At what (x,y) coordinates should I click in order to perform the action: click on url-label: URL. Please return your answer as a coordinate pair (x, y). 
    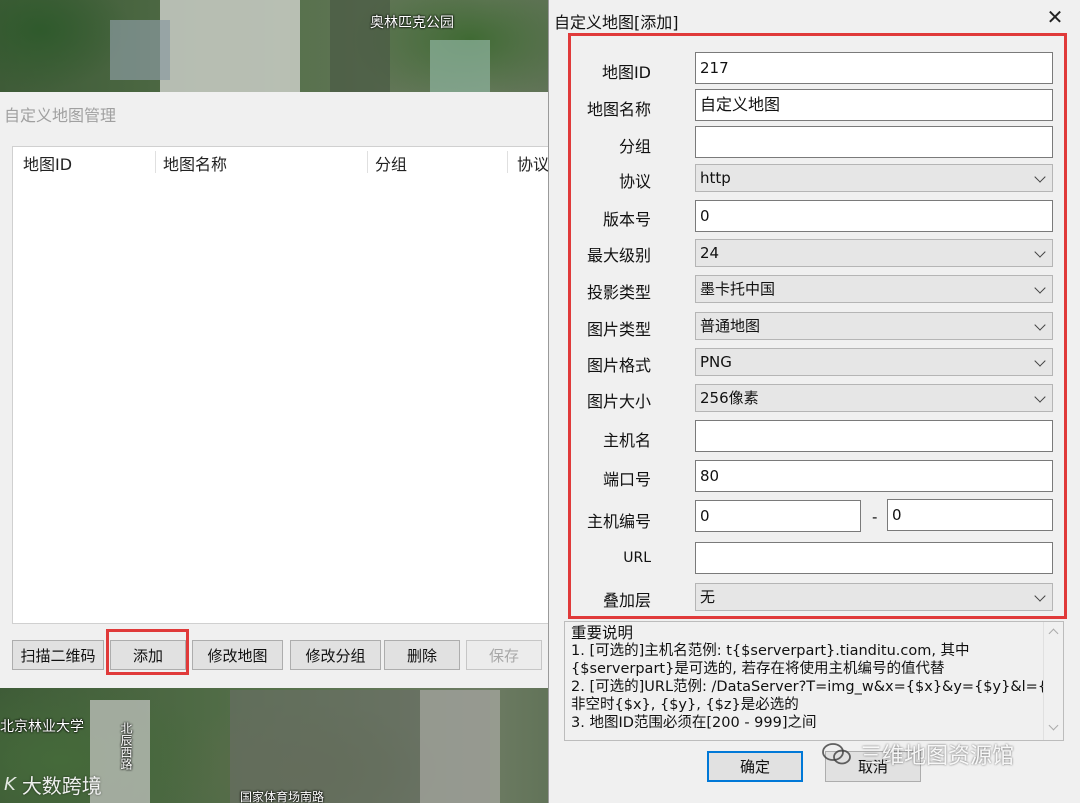
    Looking at the image, I should click on (637, 558).